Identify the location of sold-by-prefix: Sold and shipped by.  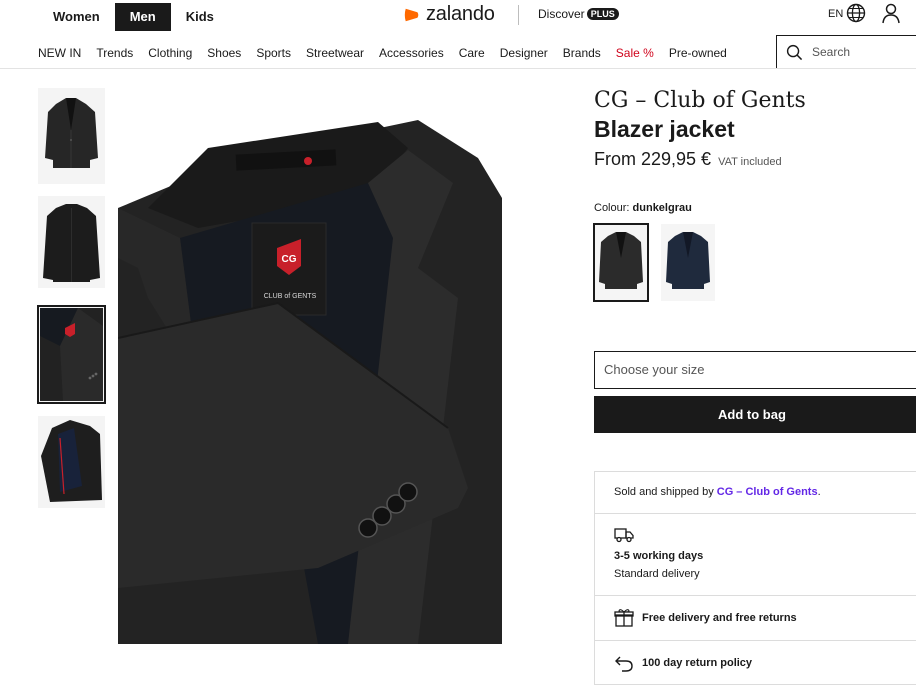
(664, 492).